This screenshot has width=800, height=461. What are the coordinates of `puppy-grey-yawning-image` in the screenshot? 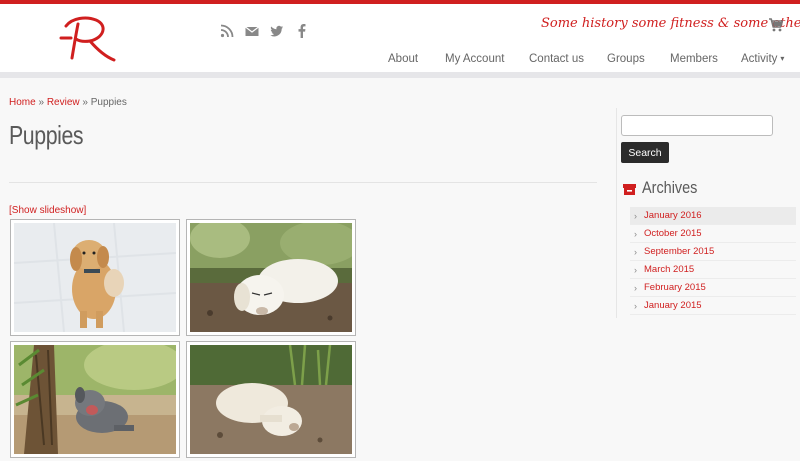 It's located at (95, 399).